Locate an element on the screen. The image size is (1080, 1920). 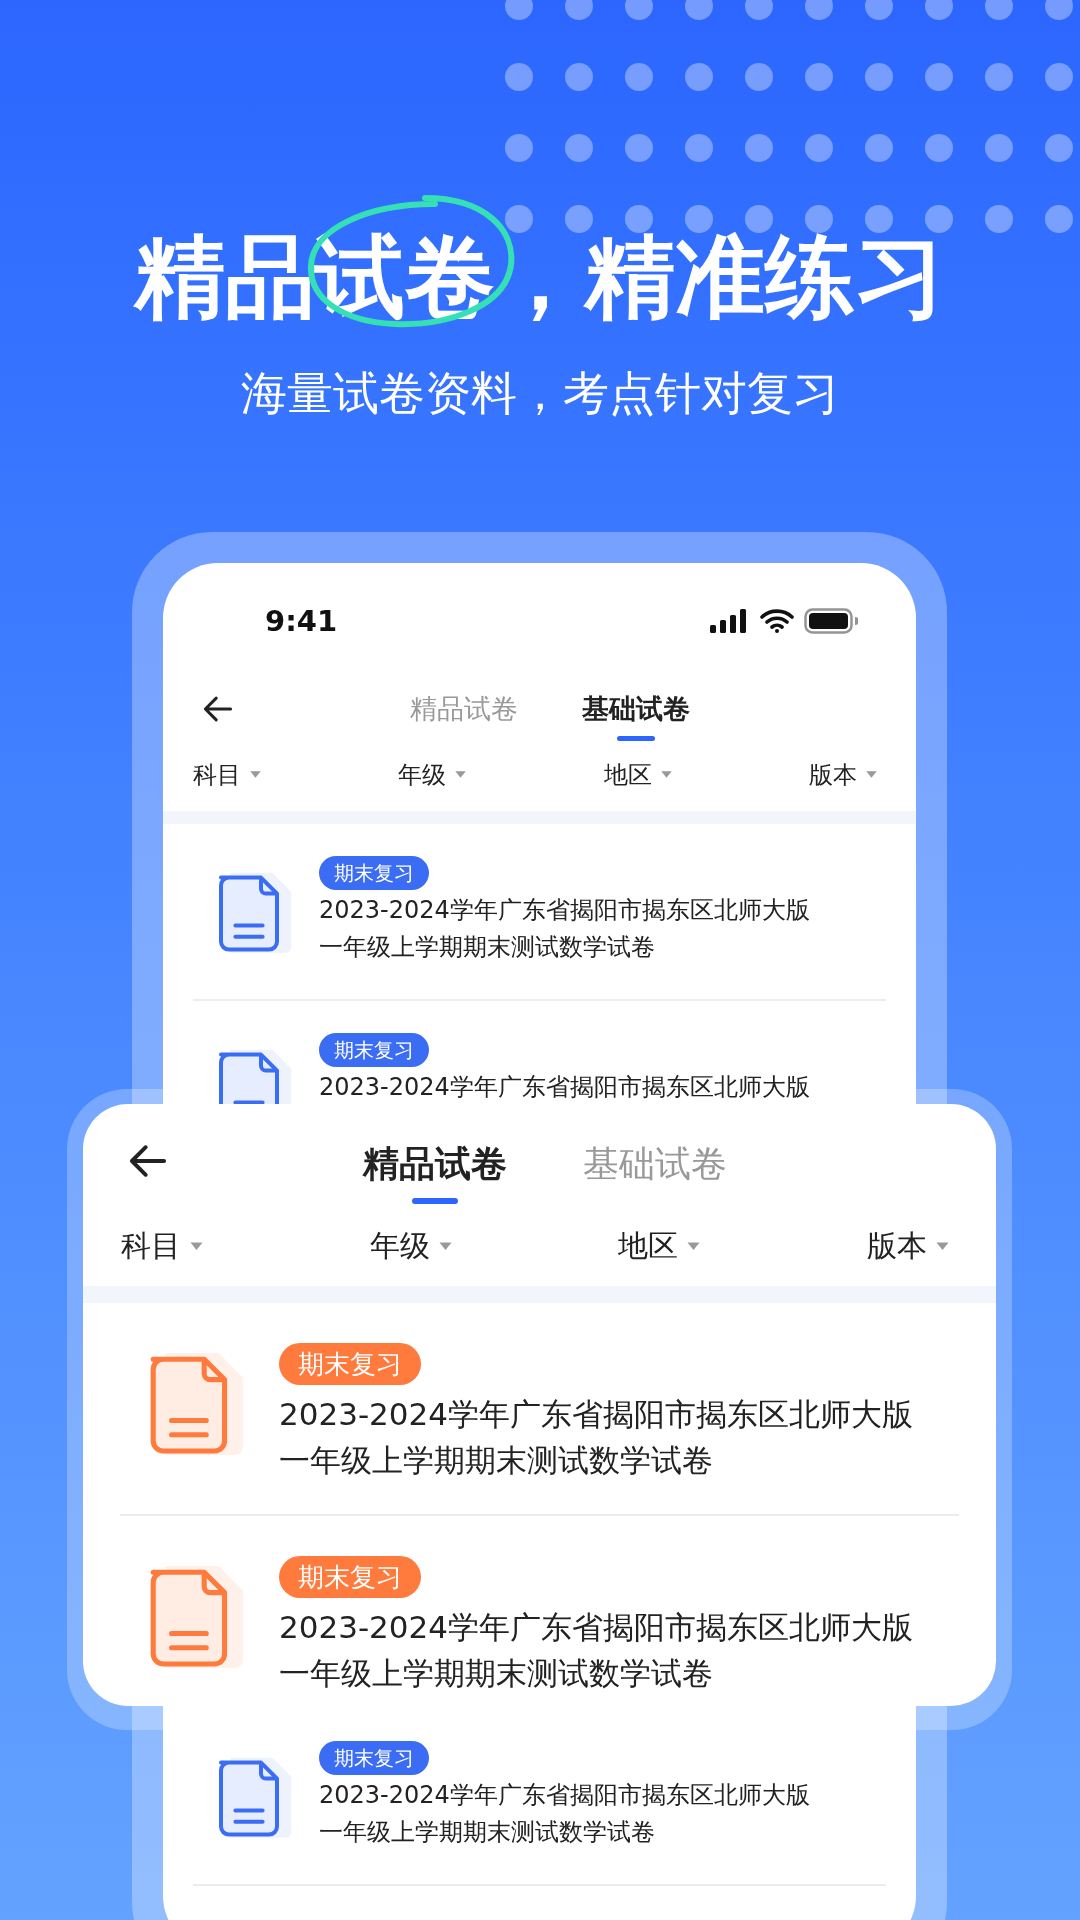
battery-icon is located at coordinates (831, 621).